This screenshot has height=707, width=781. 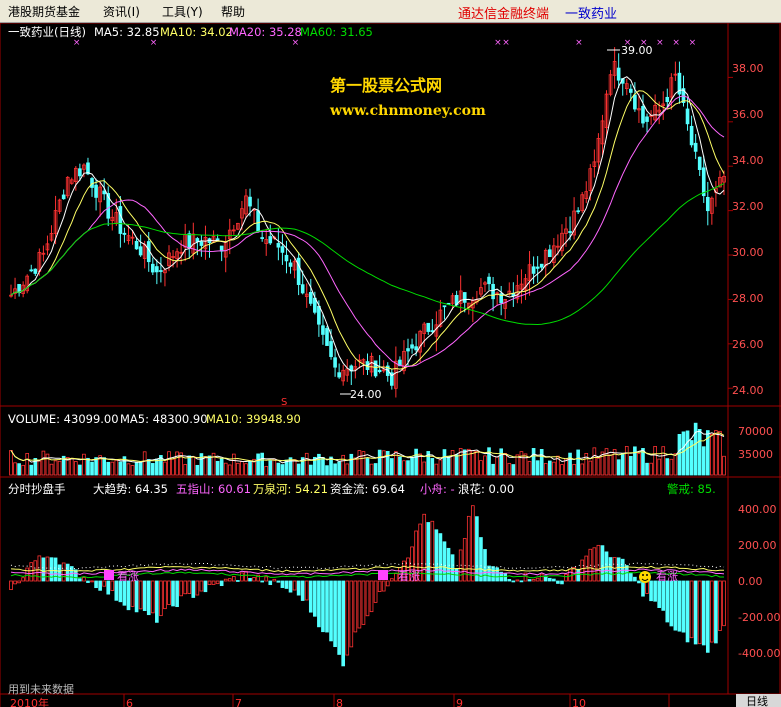 I want to click on period-tab-label: 日线, so click(x=757, y=700).